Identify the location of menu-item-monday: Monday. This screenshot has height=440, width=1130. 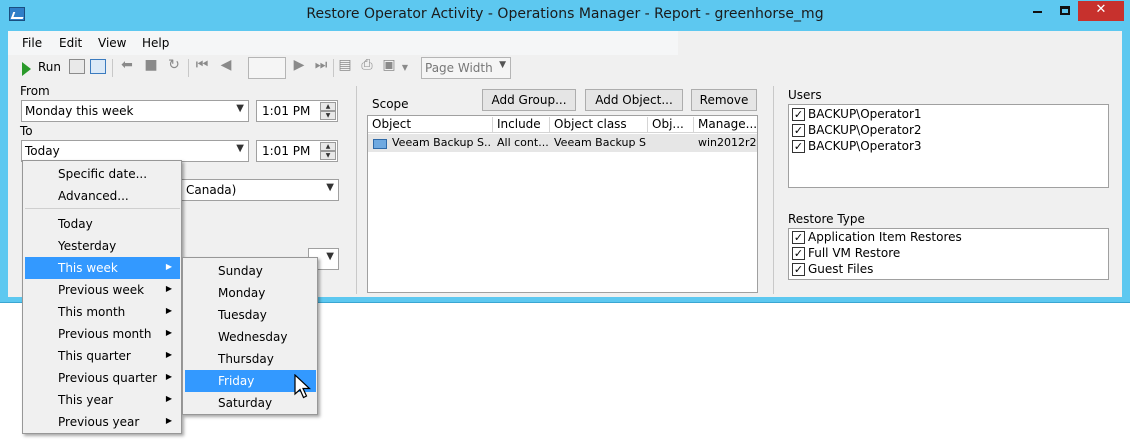
(250, 293).